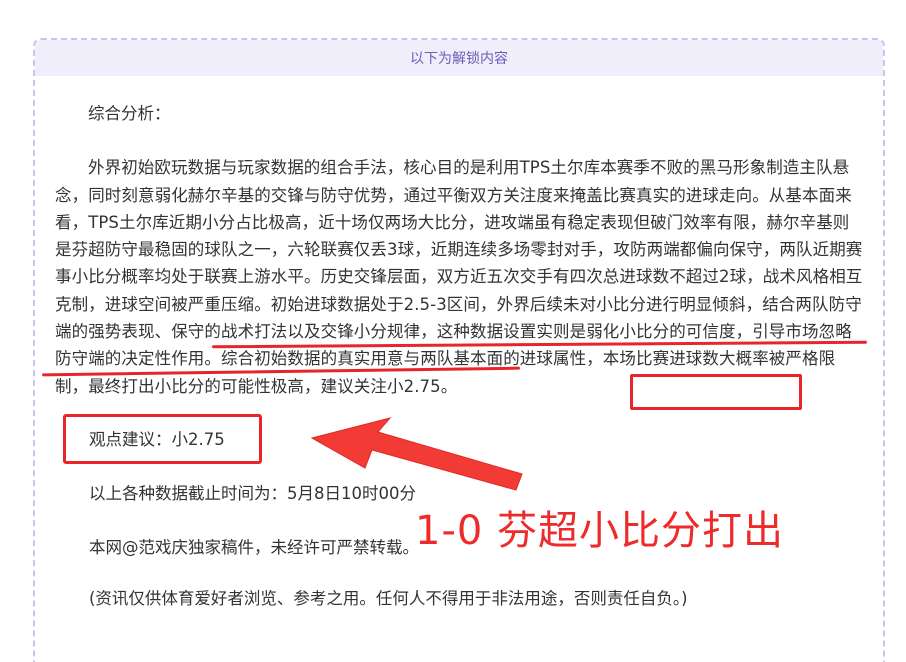 Image resolution: width=906 pixels, height=662 pixels. I want to click on annotation-handwritten-note: 1-0 芬超小比分打出, so click(600, 531).